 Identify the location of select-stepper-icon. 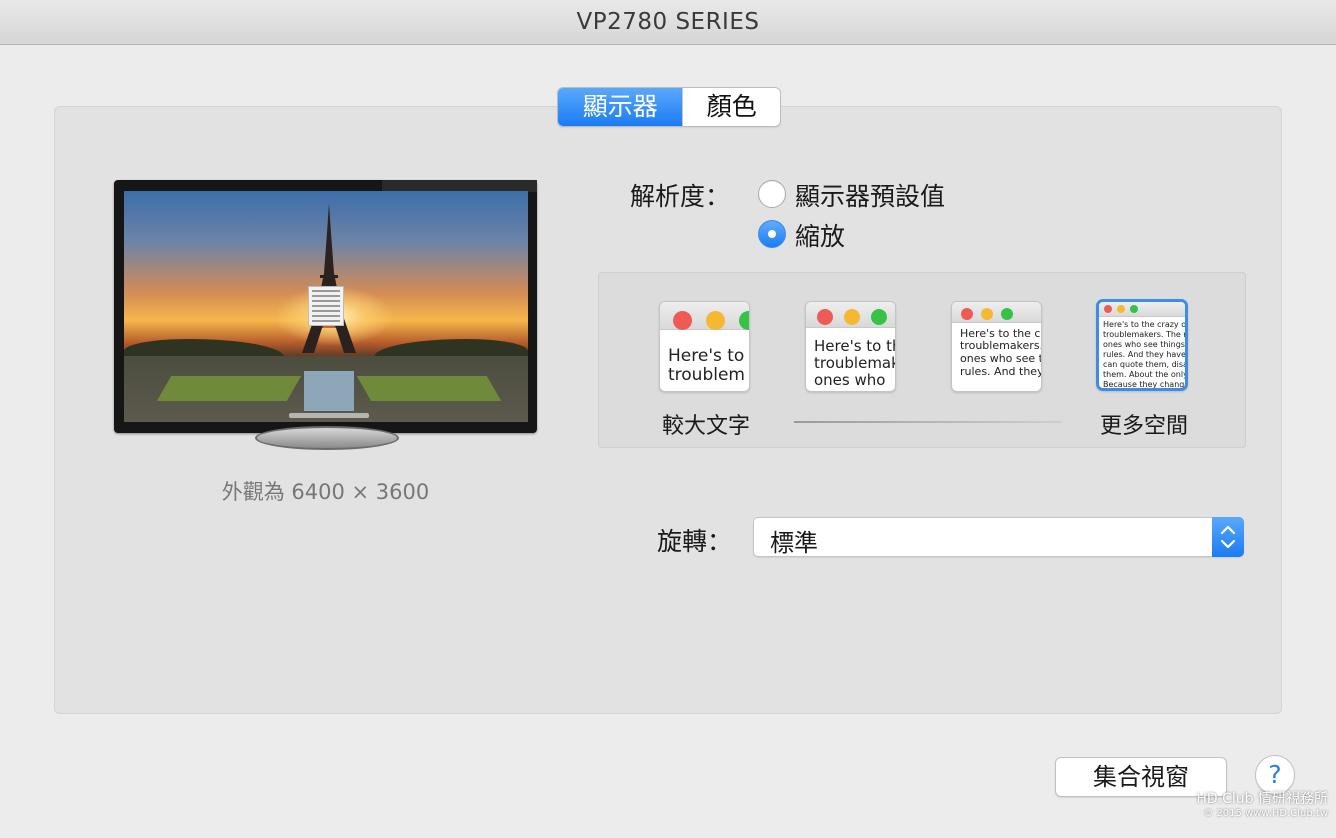
(1228, 537).